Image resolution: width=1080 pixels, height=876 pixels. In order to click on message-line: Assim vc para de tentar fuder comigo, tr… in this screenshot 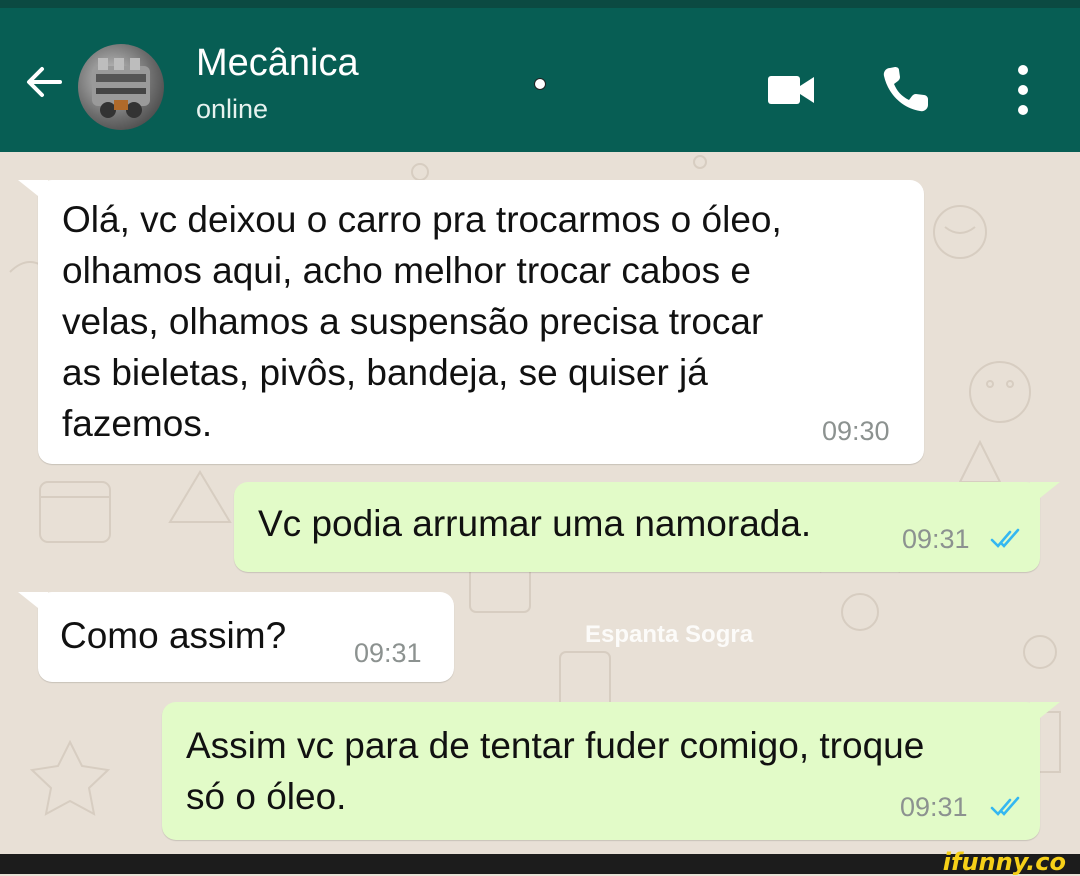, I will do `click(555, 745)`.